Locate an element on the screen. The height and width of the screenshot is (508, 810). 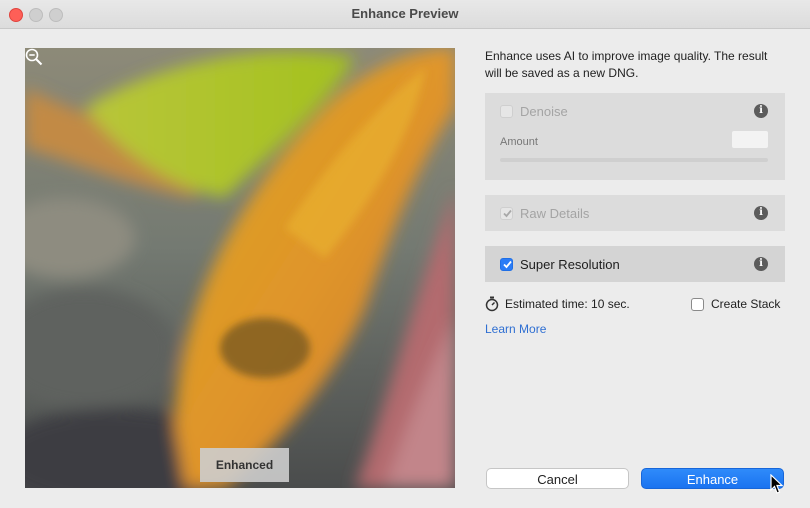
title-bar: Enhance Preview is located at coordinates (405, 14).